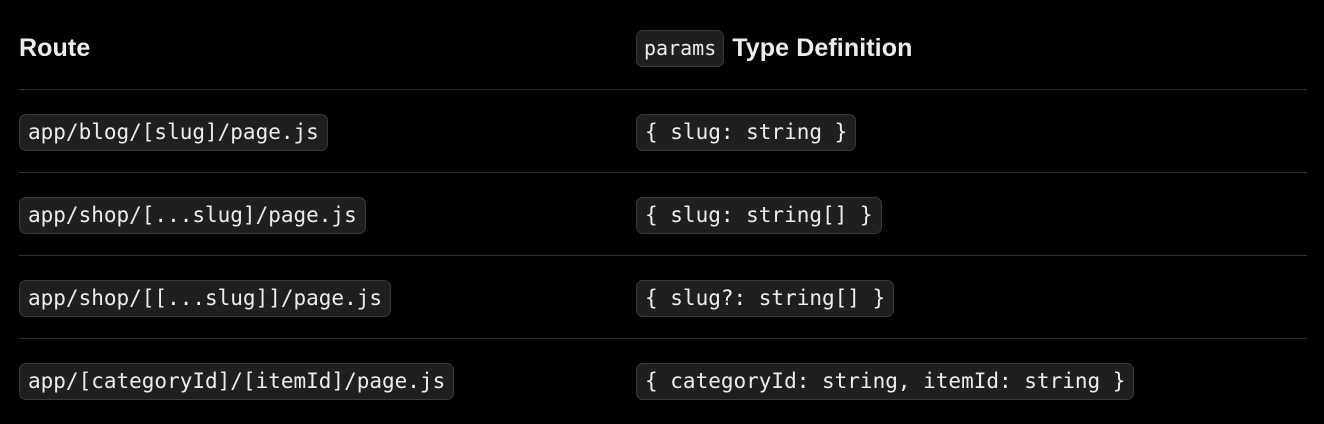 The height and width of the screenshot is (424, 1324). What do you see at coordinates (55, 48) in the screenshot?
I see `route-column-header: Route` at bounding box center [55, 48].